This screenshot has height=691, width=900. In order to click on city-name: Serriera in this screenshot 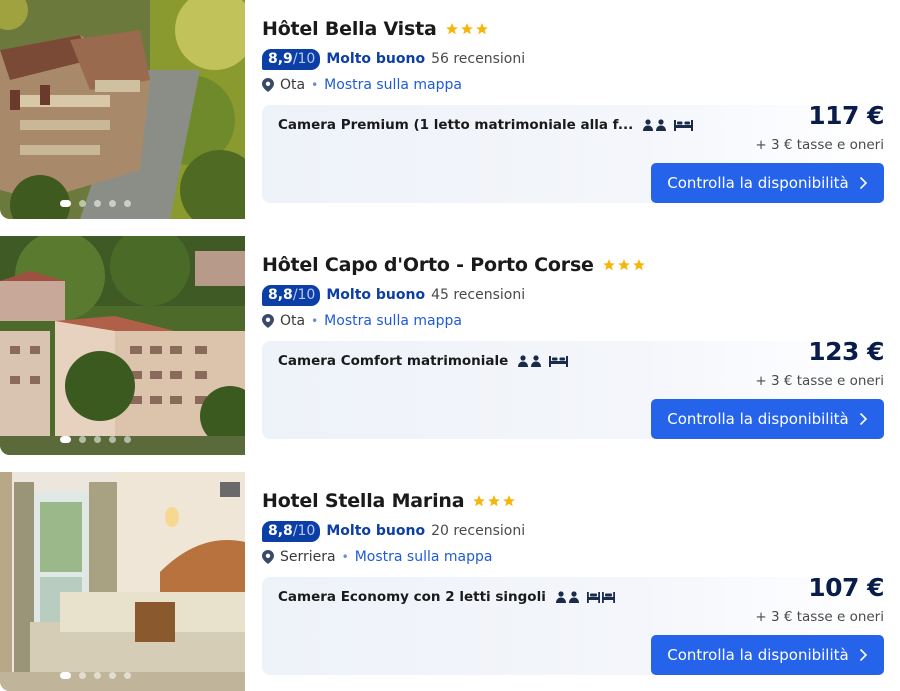, I will do `click(308, 557)`.